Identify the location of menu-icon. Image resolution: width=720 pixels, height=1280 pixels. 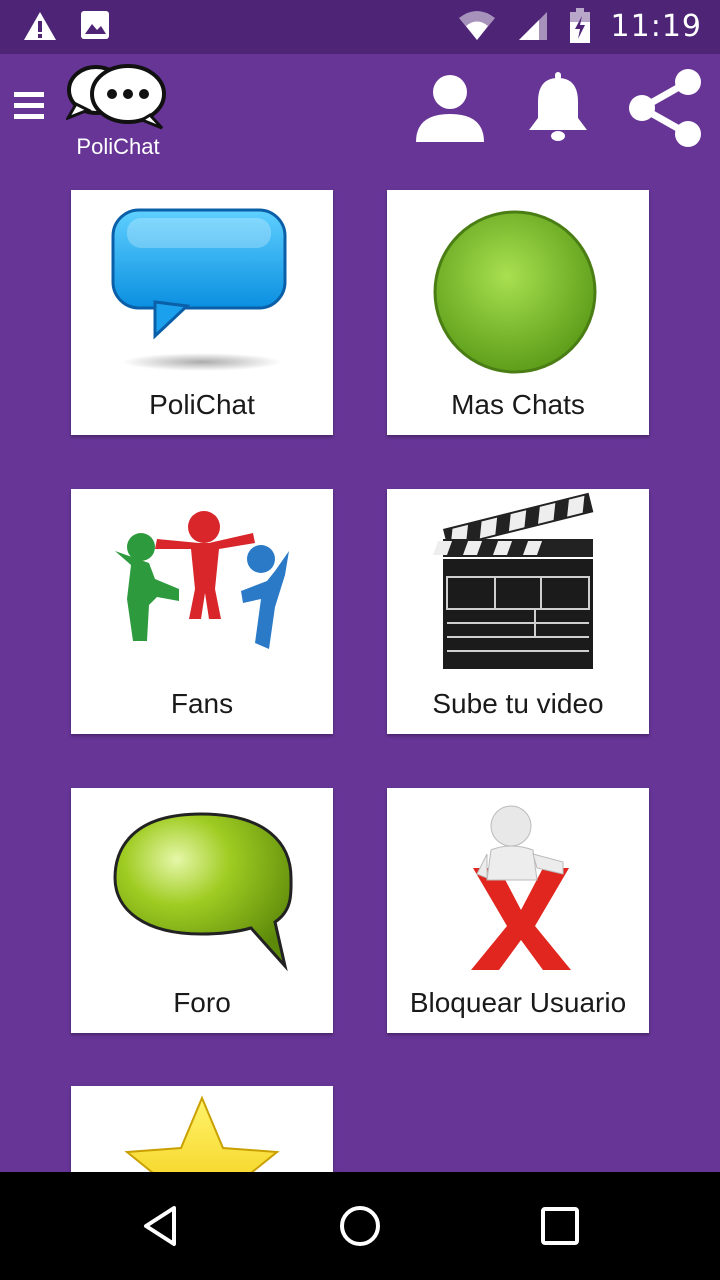
(29, 94).